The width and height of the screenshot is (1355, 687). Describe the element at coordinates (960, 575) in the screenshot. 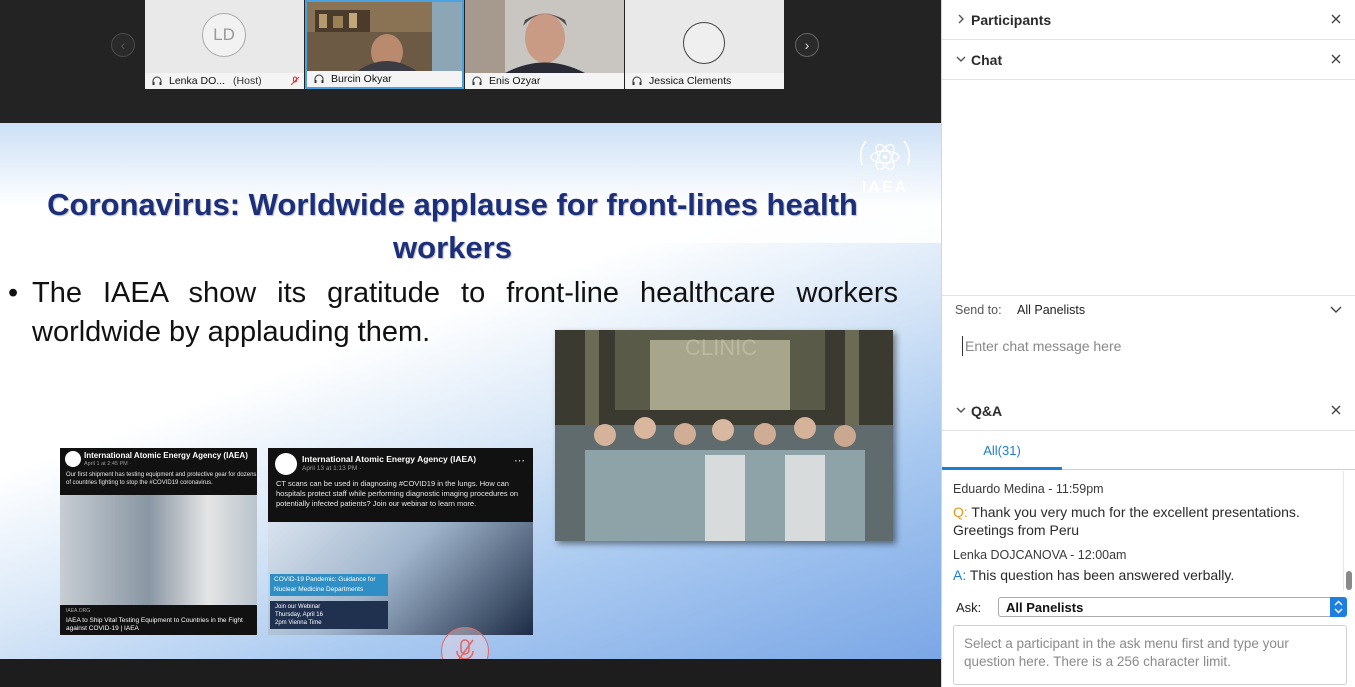

I see `answer-prefix: A:` at that location.